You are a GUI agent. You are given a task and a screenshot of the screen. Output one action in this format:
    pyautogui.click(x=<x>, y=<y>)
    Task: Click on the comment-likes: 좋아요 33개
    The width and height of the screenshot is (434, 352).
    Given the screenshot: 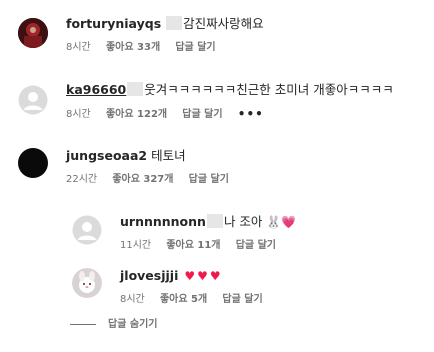 What is the action you would take?
    pyautogui.click(x=133, y=47)
    